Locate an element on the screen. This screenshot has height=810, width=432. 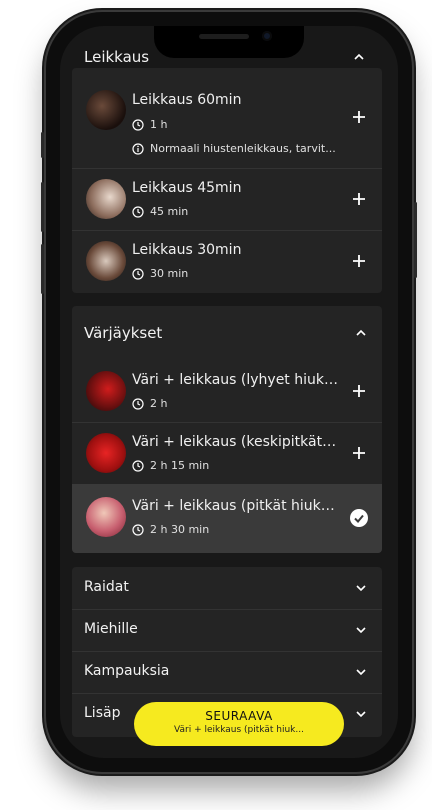
notch is located at coordinates (229, 42).